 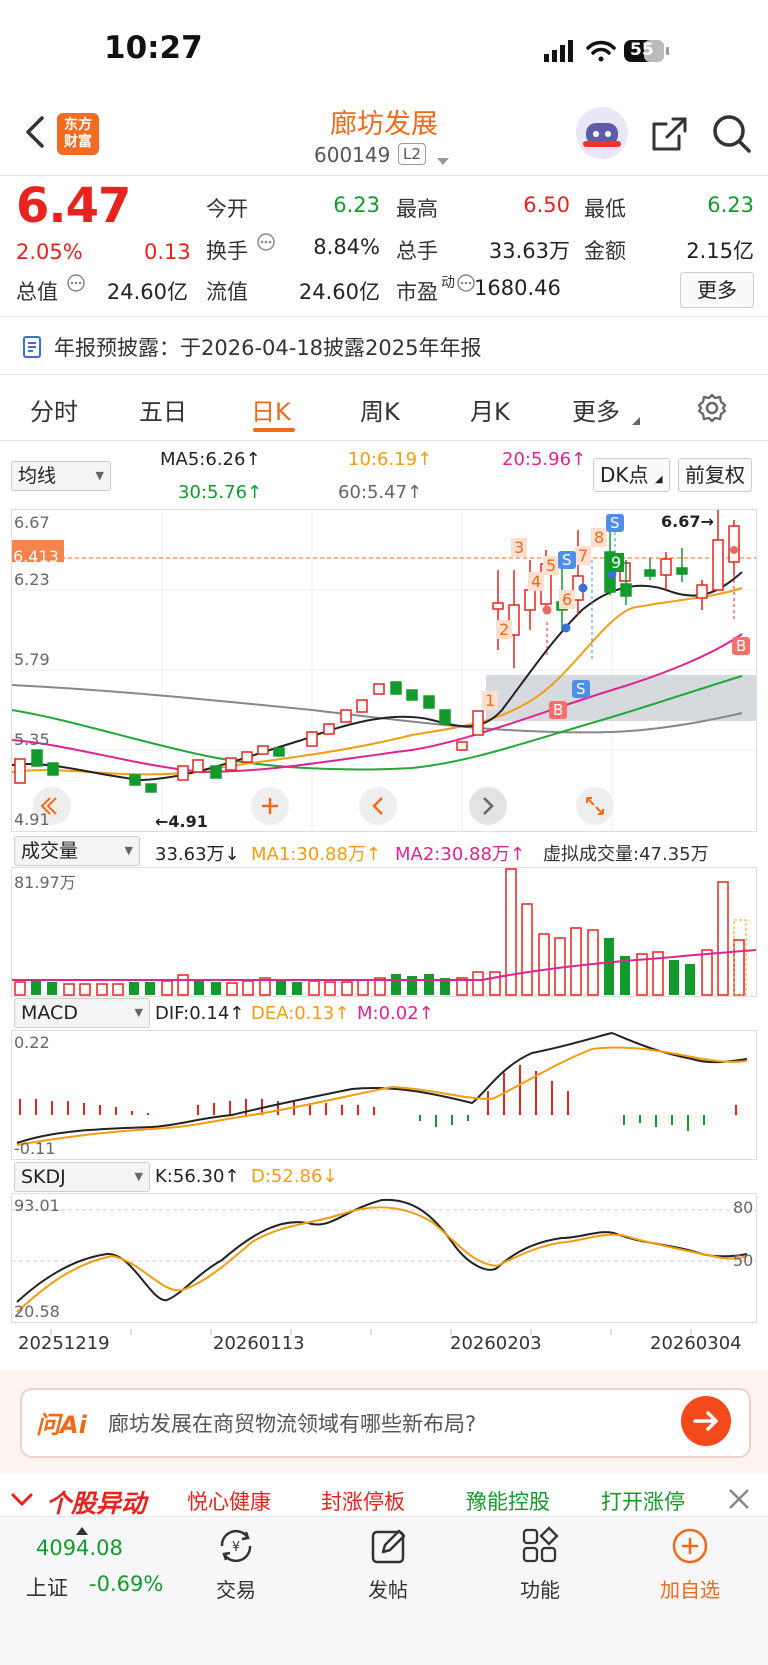 I want to click on macd-selector: MACD ▼, so click(x=82, y=1013).